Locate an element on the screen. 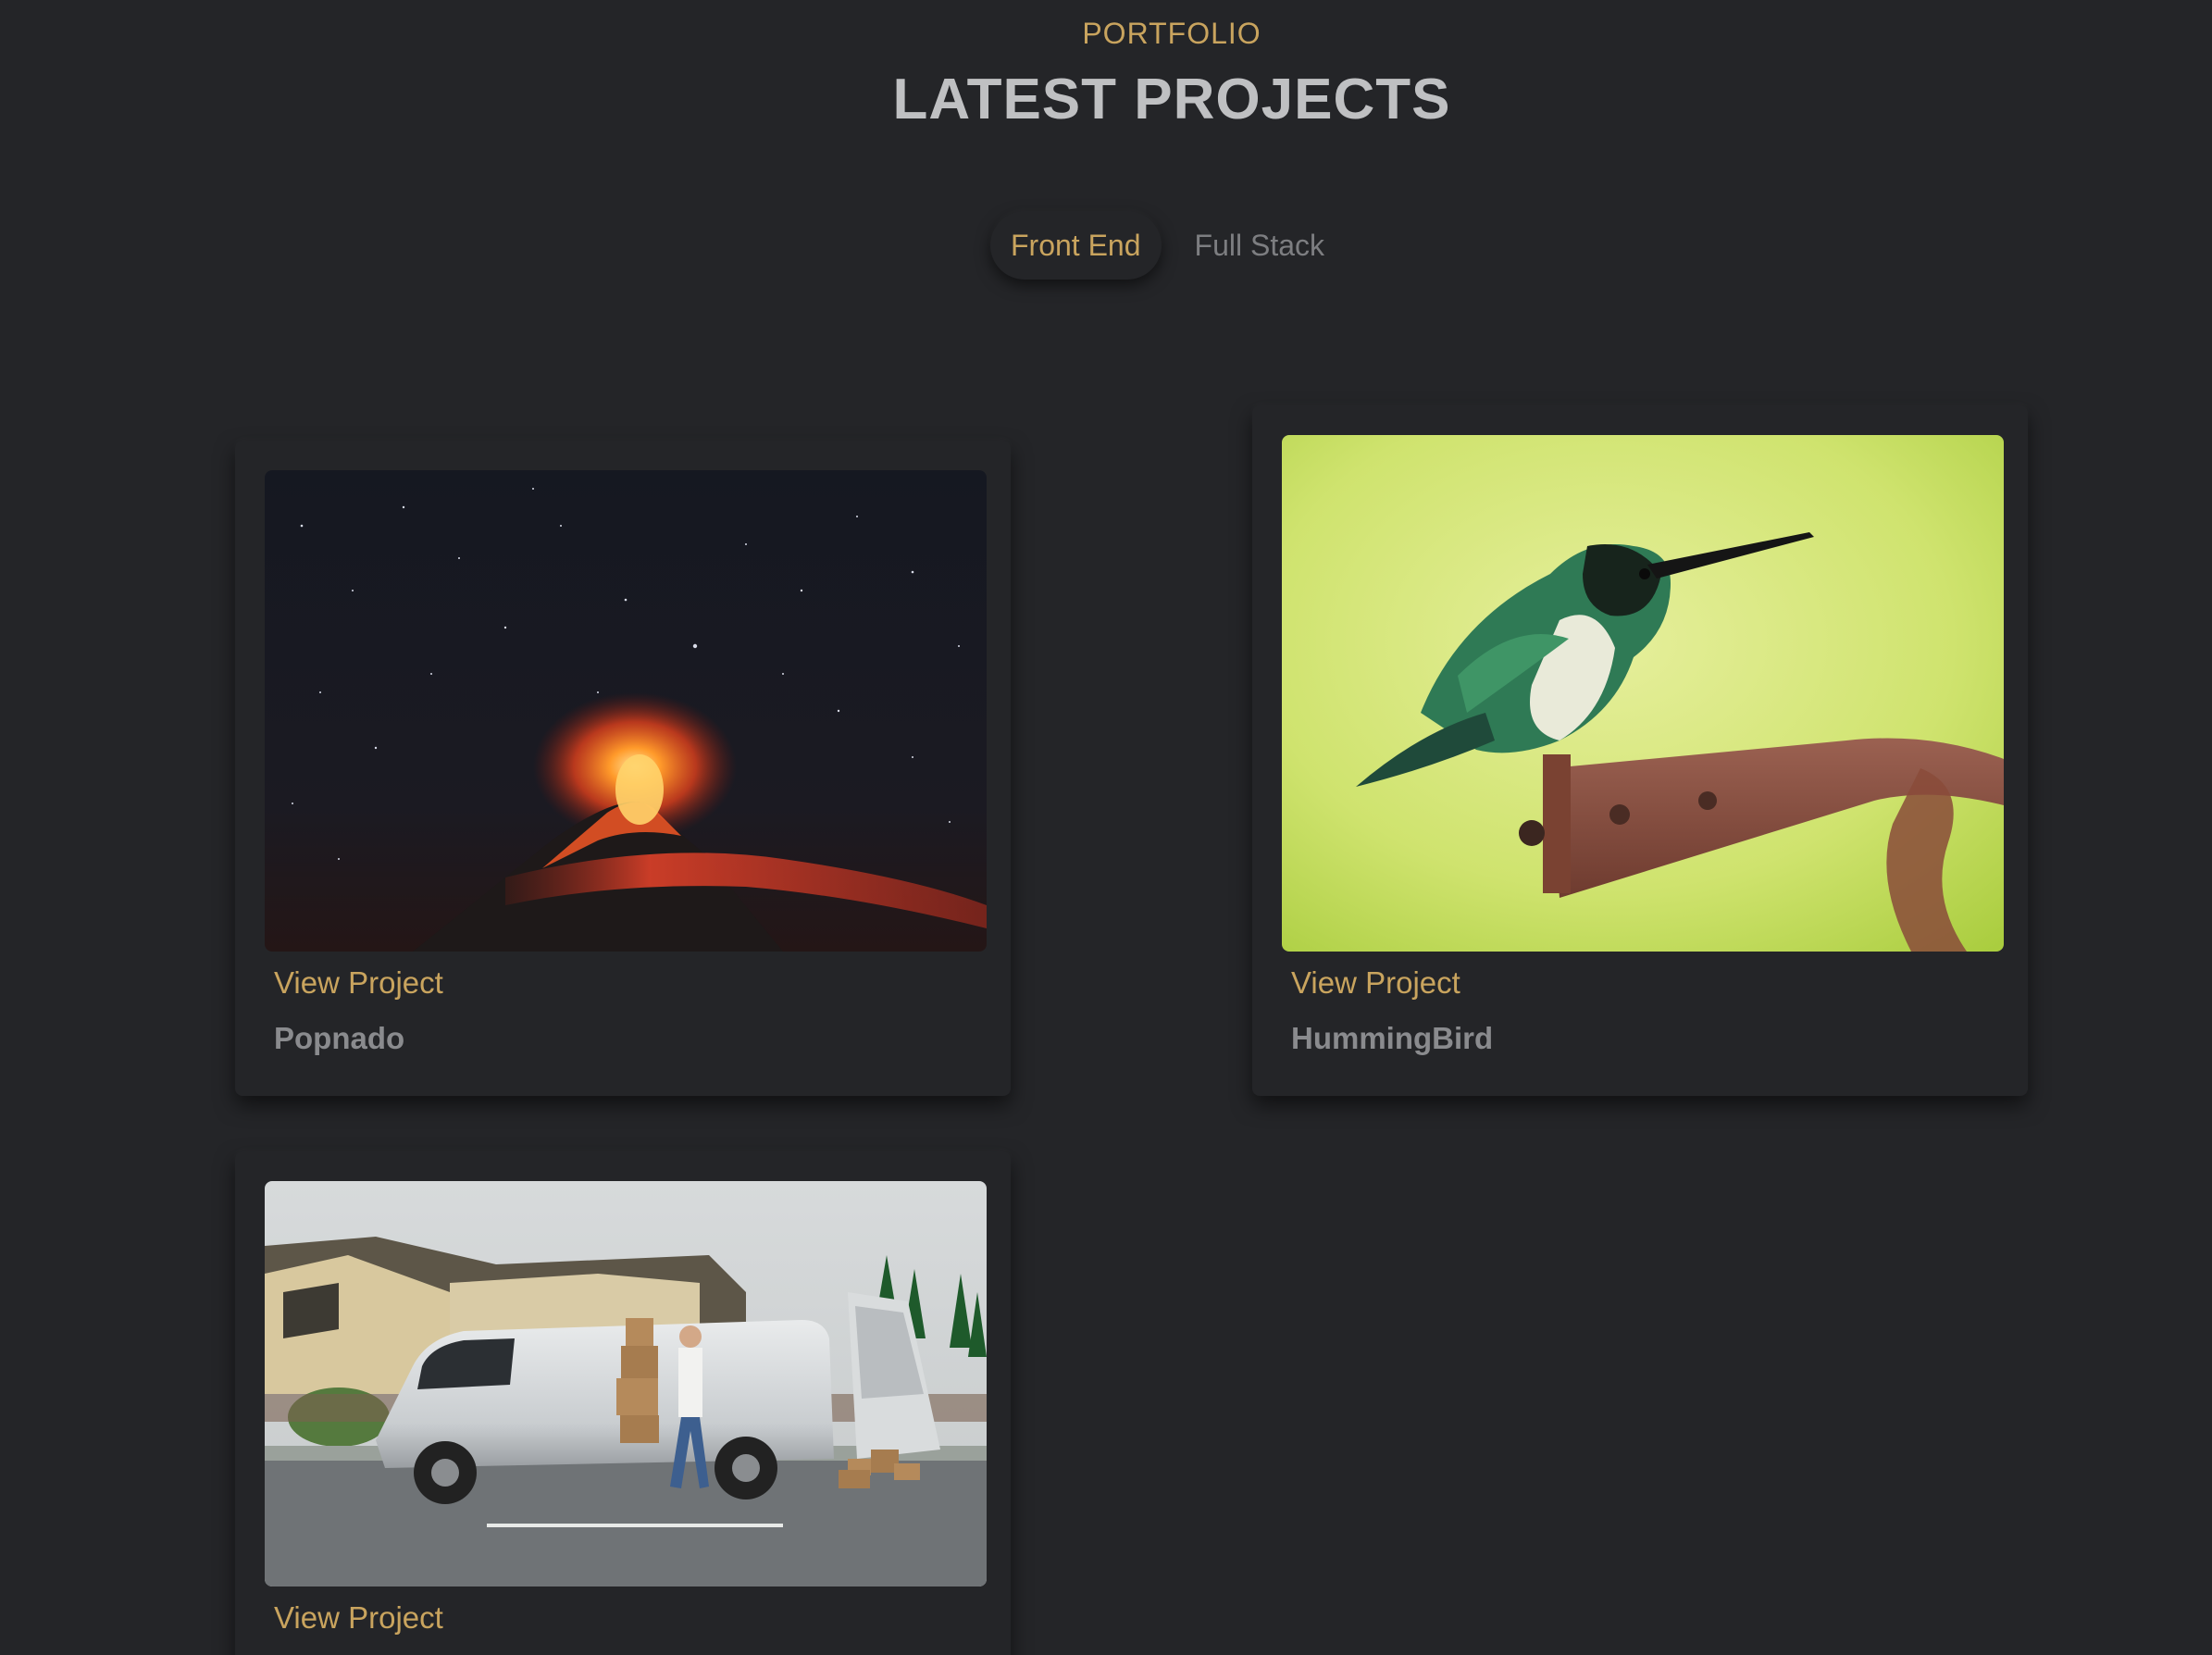 Image resolution: width=2212 pixels, height=1655 pixels. project-card: View Project is located at coordinates (623, 1403).